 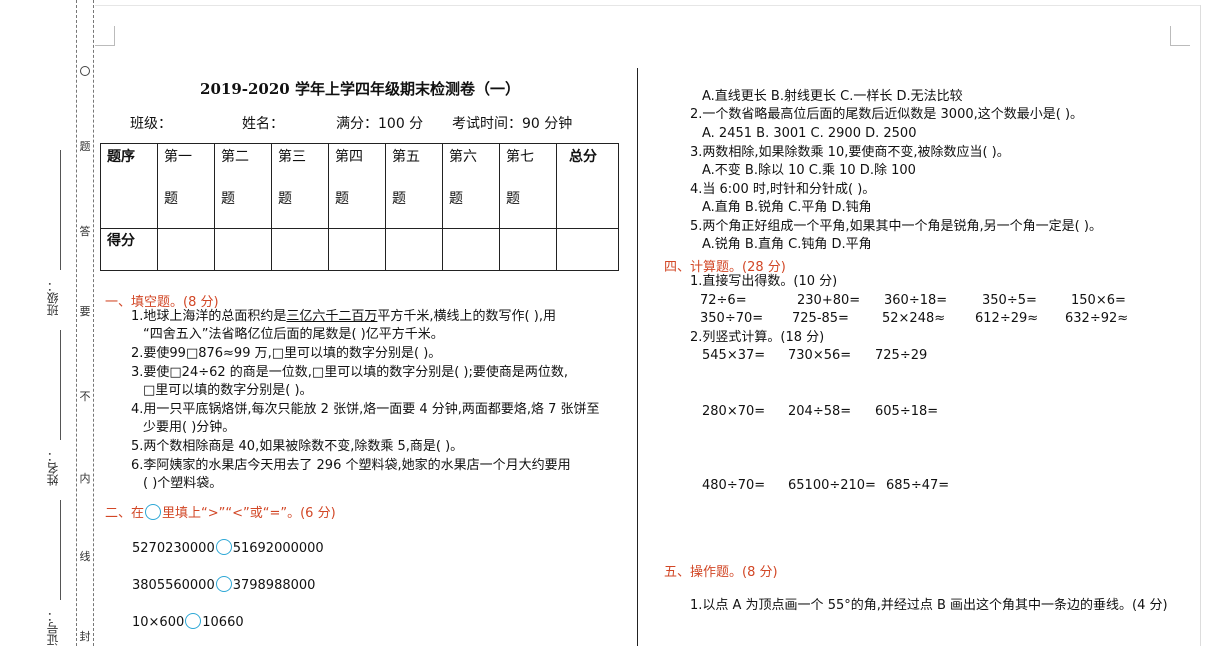 What do you see at coordinates (734, 355) in the screenshot?
I see `vertical-calc-item: 545×37=` at bounding box center [734, 355].